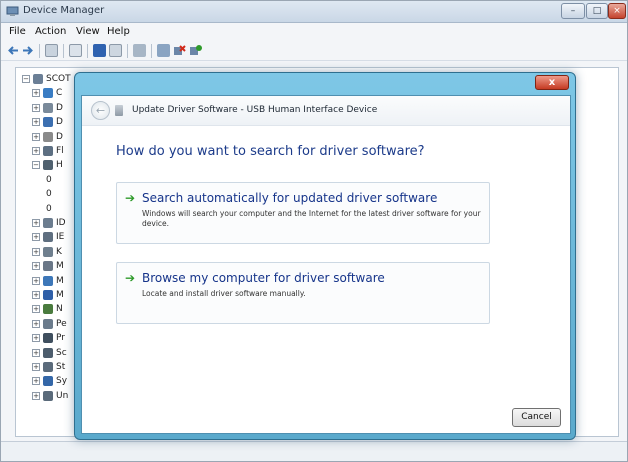 The height and width of the screenshot is (462, 628). I want to click on system-icon, so click(48, 381).